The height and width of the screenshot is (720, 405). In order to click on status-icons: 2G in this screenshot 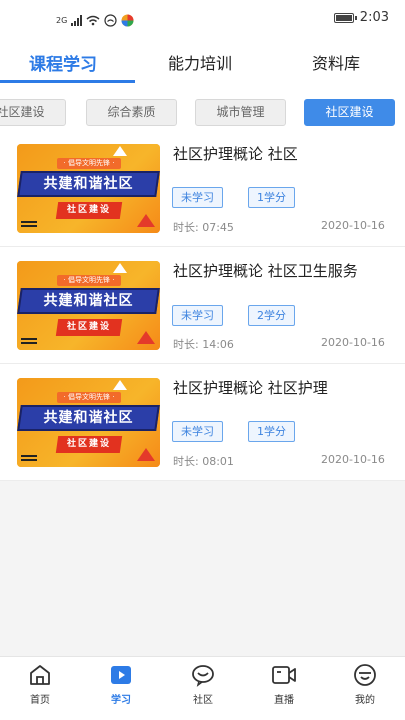, I will do `click(95, 20)`.